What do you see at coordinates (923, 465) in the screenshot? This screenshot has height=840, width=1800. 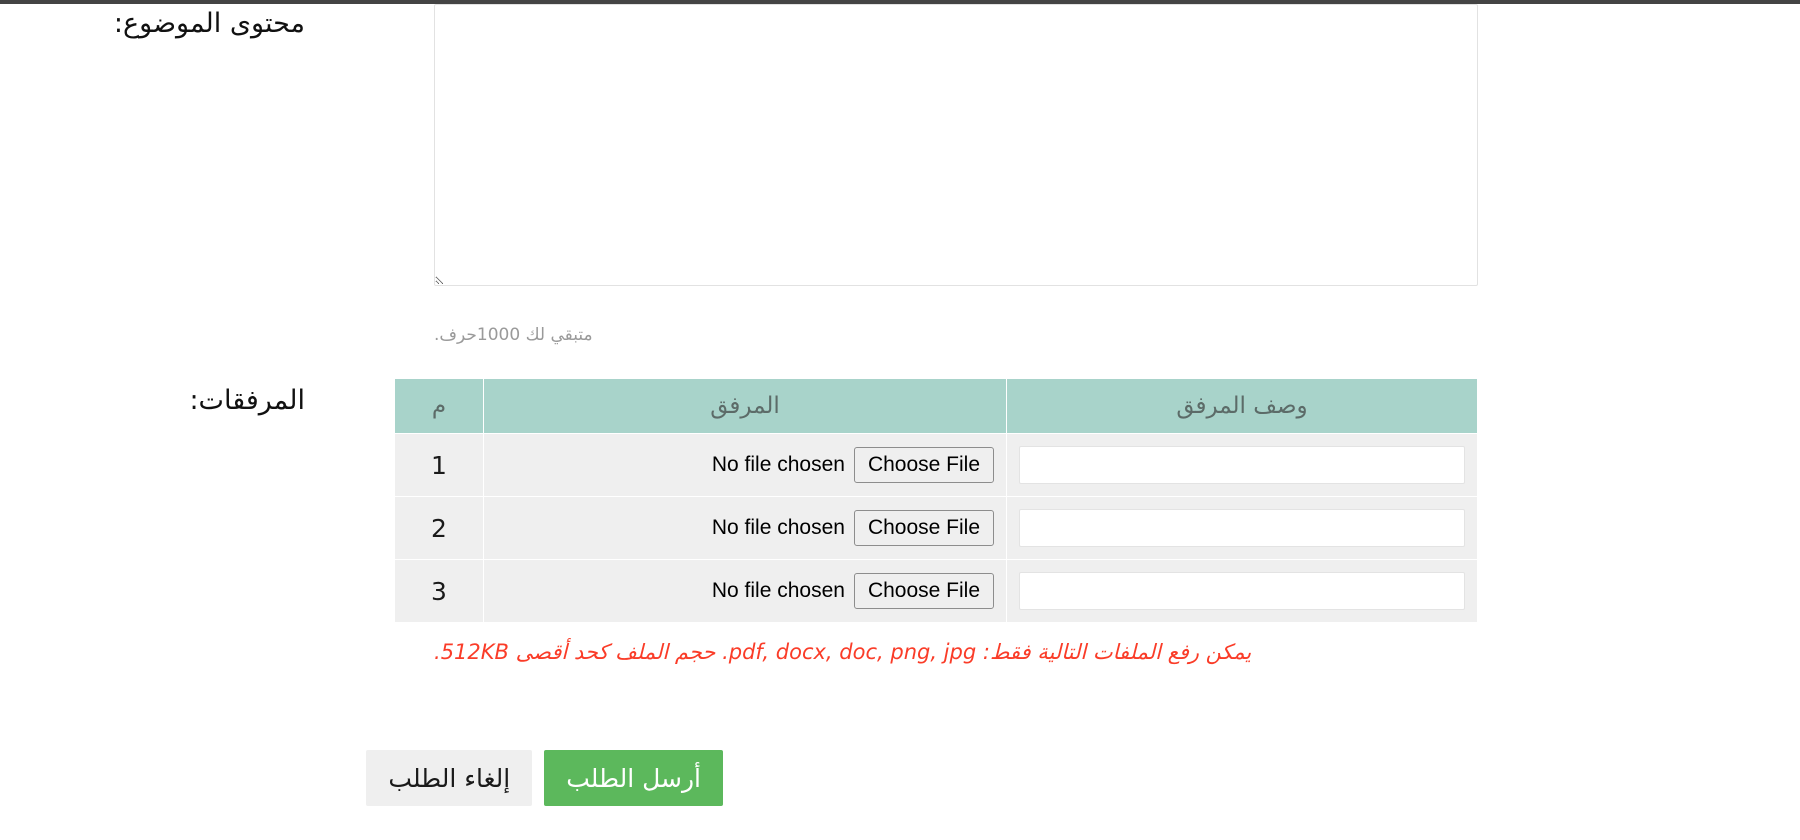 I see `choose-file-button-1: Choose File` at bounding box center [923, 465].